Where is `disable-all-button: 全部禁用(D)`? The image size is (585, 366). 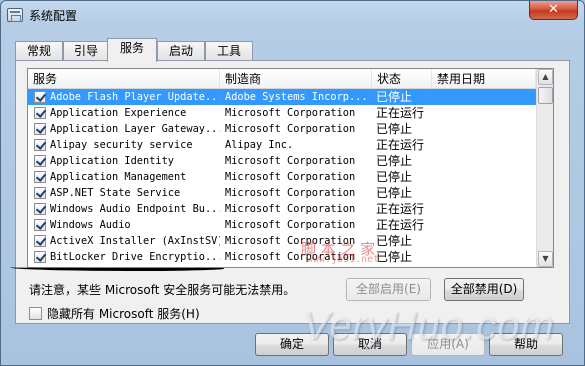
disable-all-button: 全部禁用(D) is located at coordinates (484, 289).